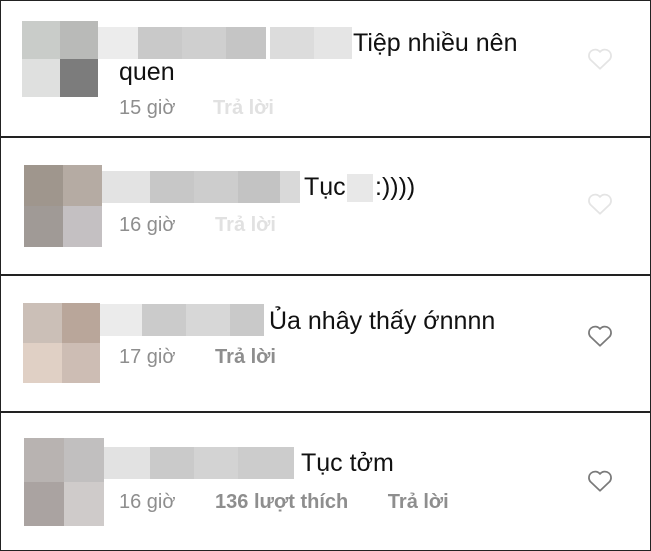 This screenshot has width=651, height=551. I want to click on comment-time: 17 giờ, so click(147, 357).